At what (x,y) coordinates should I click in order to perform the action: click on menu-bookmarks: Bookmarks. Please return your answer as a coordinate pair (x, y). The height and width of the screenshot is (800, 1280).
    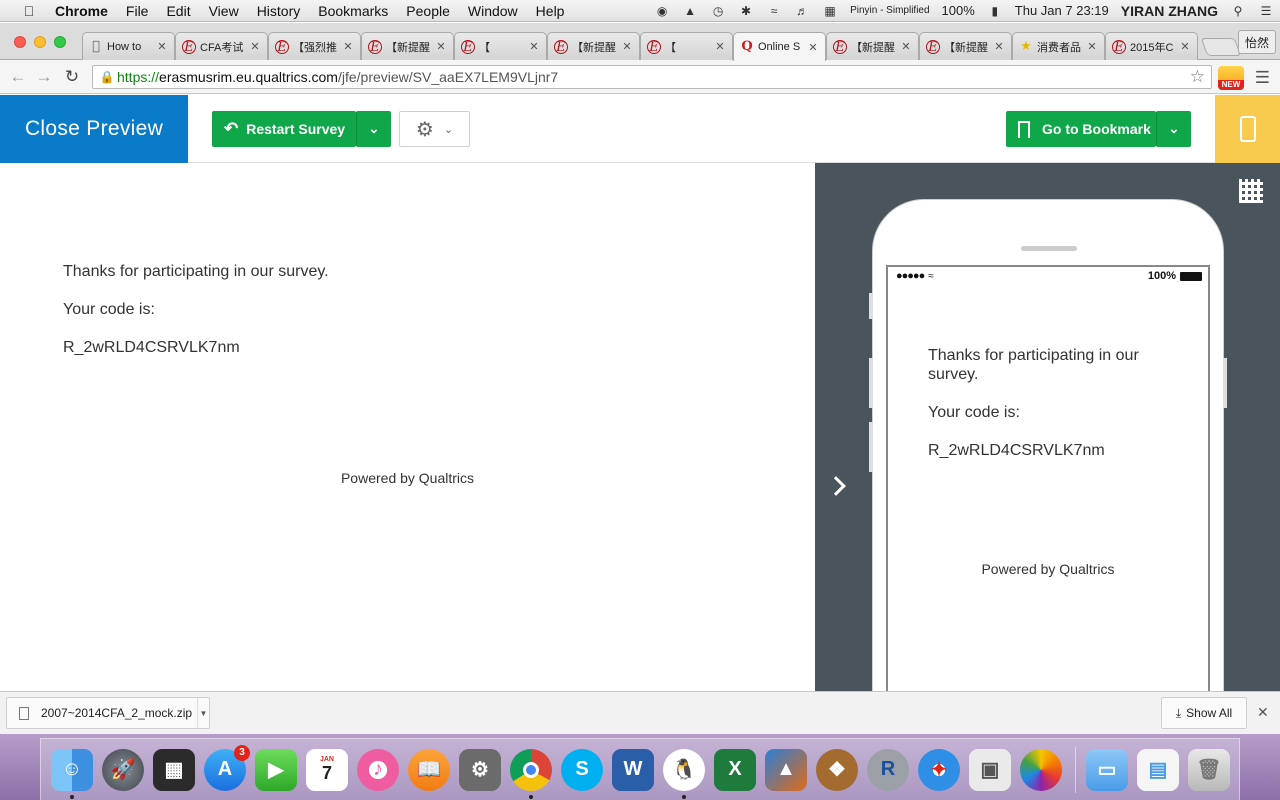
    Looking at the image, I should click on (353, 11).